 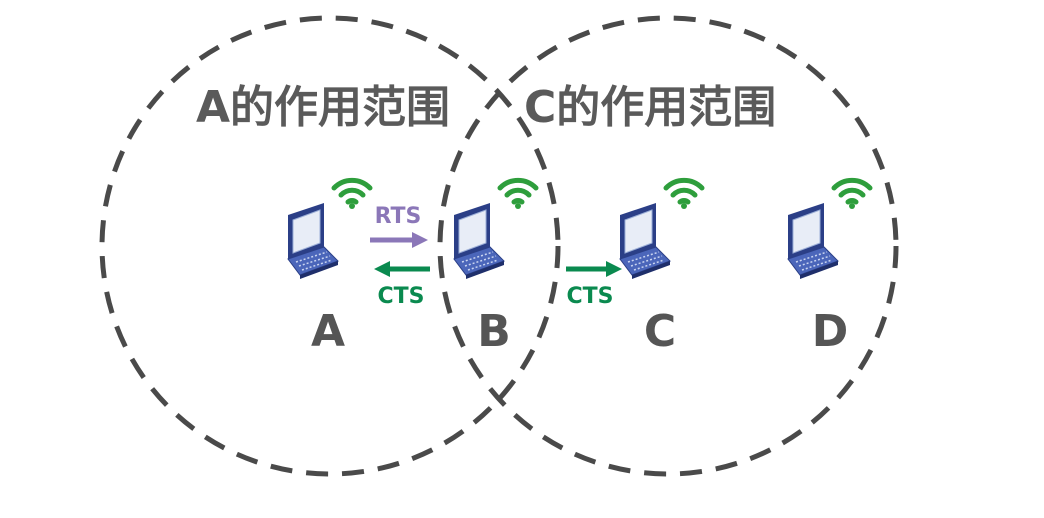 What do you see at coordinates (830, 331) in the screenshot?
I see `node-label-d: D` at bounding box center [830, 331].